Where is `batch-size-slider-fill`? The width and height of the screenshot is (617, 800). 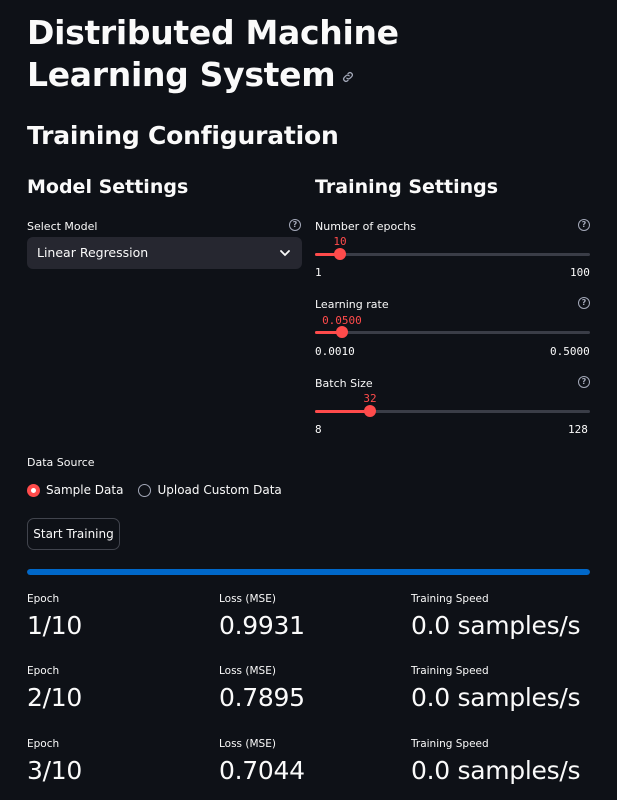
batch-size-slider-fill is located at coordinates (342, 411).